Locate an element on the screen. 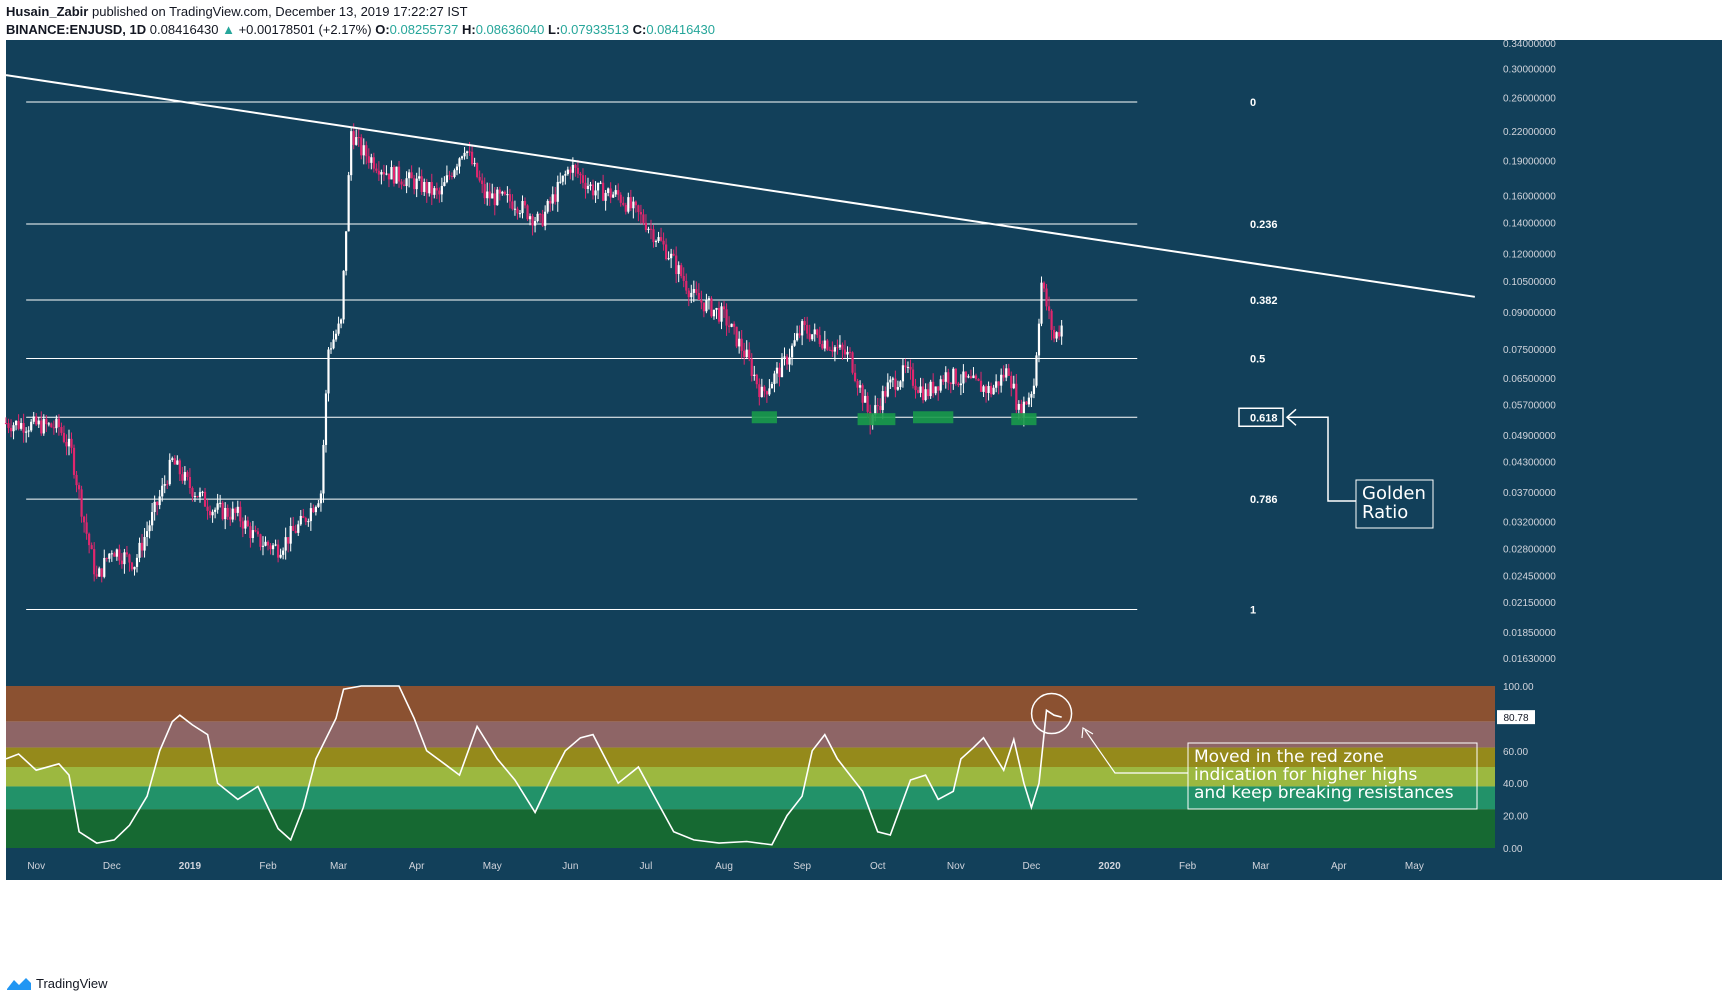 The image size is (1722, 1002). fib-level-label: 0.5 is located at coordinates (1257, 360).